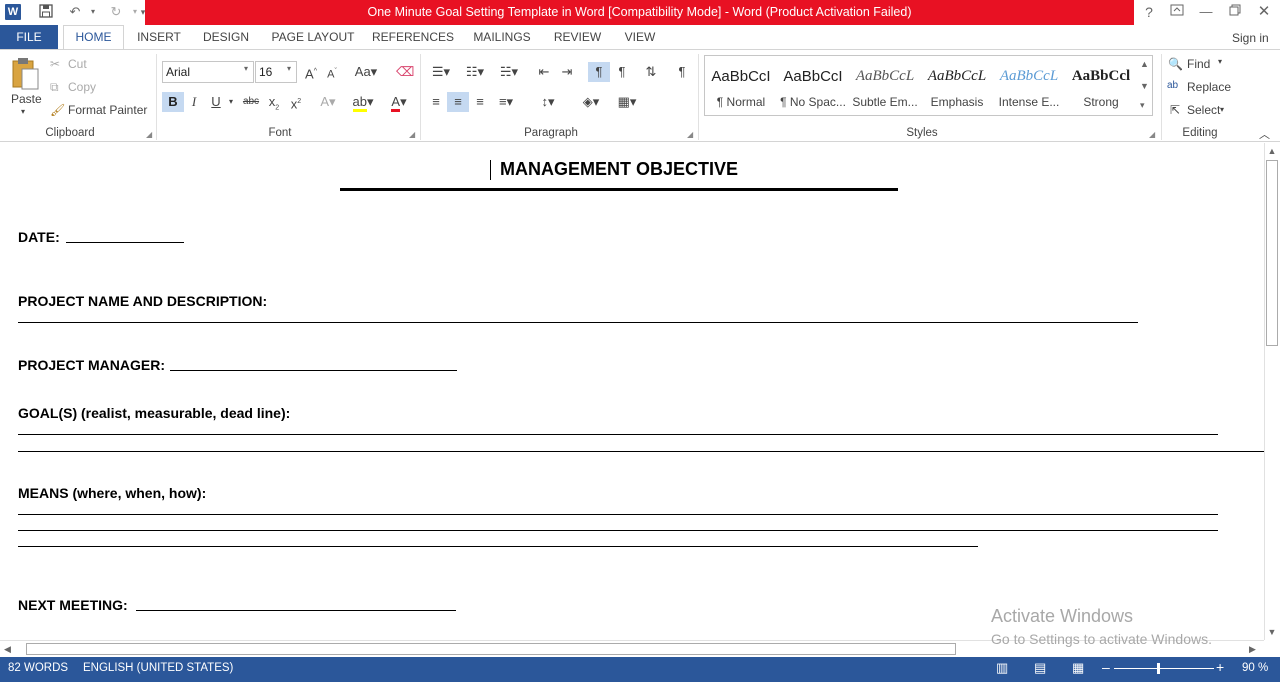 This screenshot has width=1280, height=682. I want to click on means-label: MEANS (where, when, how):, so click(112, 493).